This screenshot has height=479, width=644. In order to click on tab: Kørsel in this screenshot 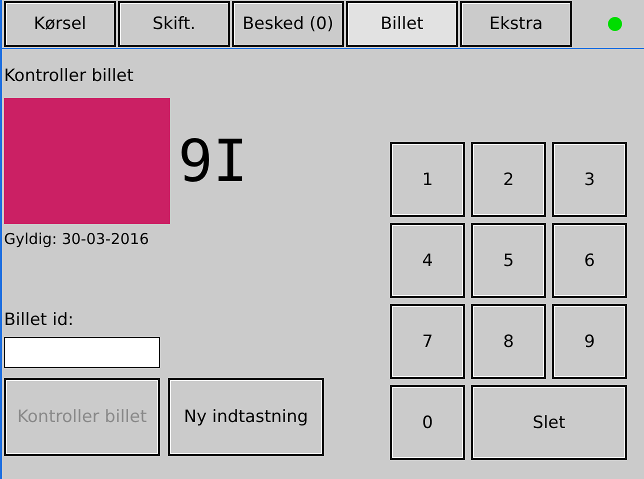, I will do `click(60, 24)`.